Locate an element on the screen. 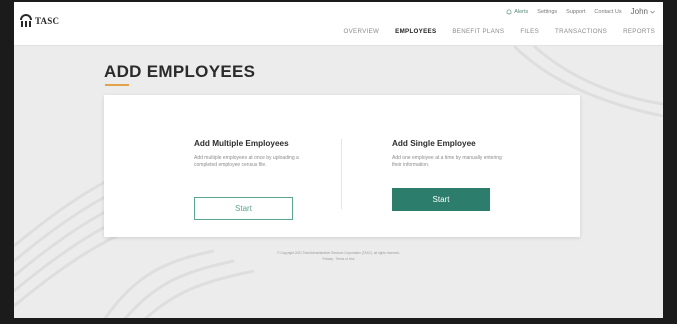  title-underline is located at coordinates (117, 85).